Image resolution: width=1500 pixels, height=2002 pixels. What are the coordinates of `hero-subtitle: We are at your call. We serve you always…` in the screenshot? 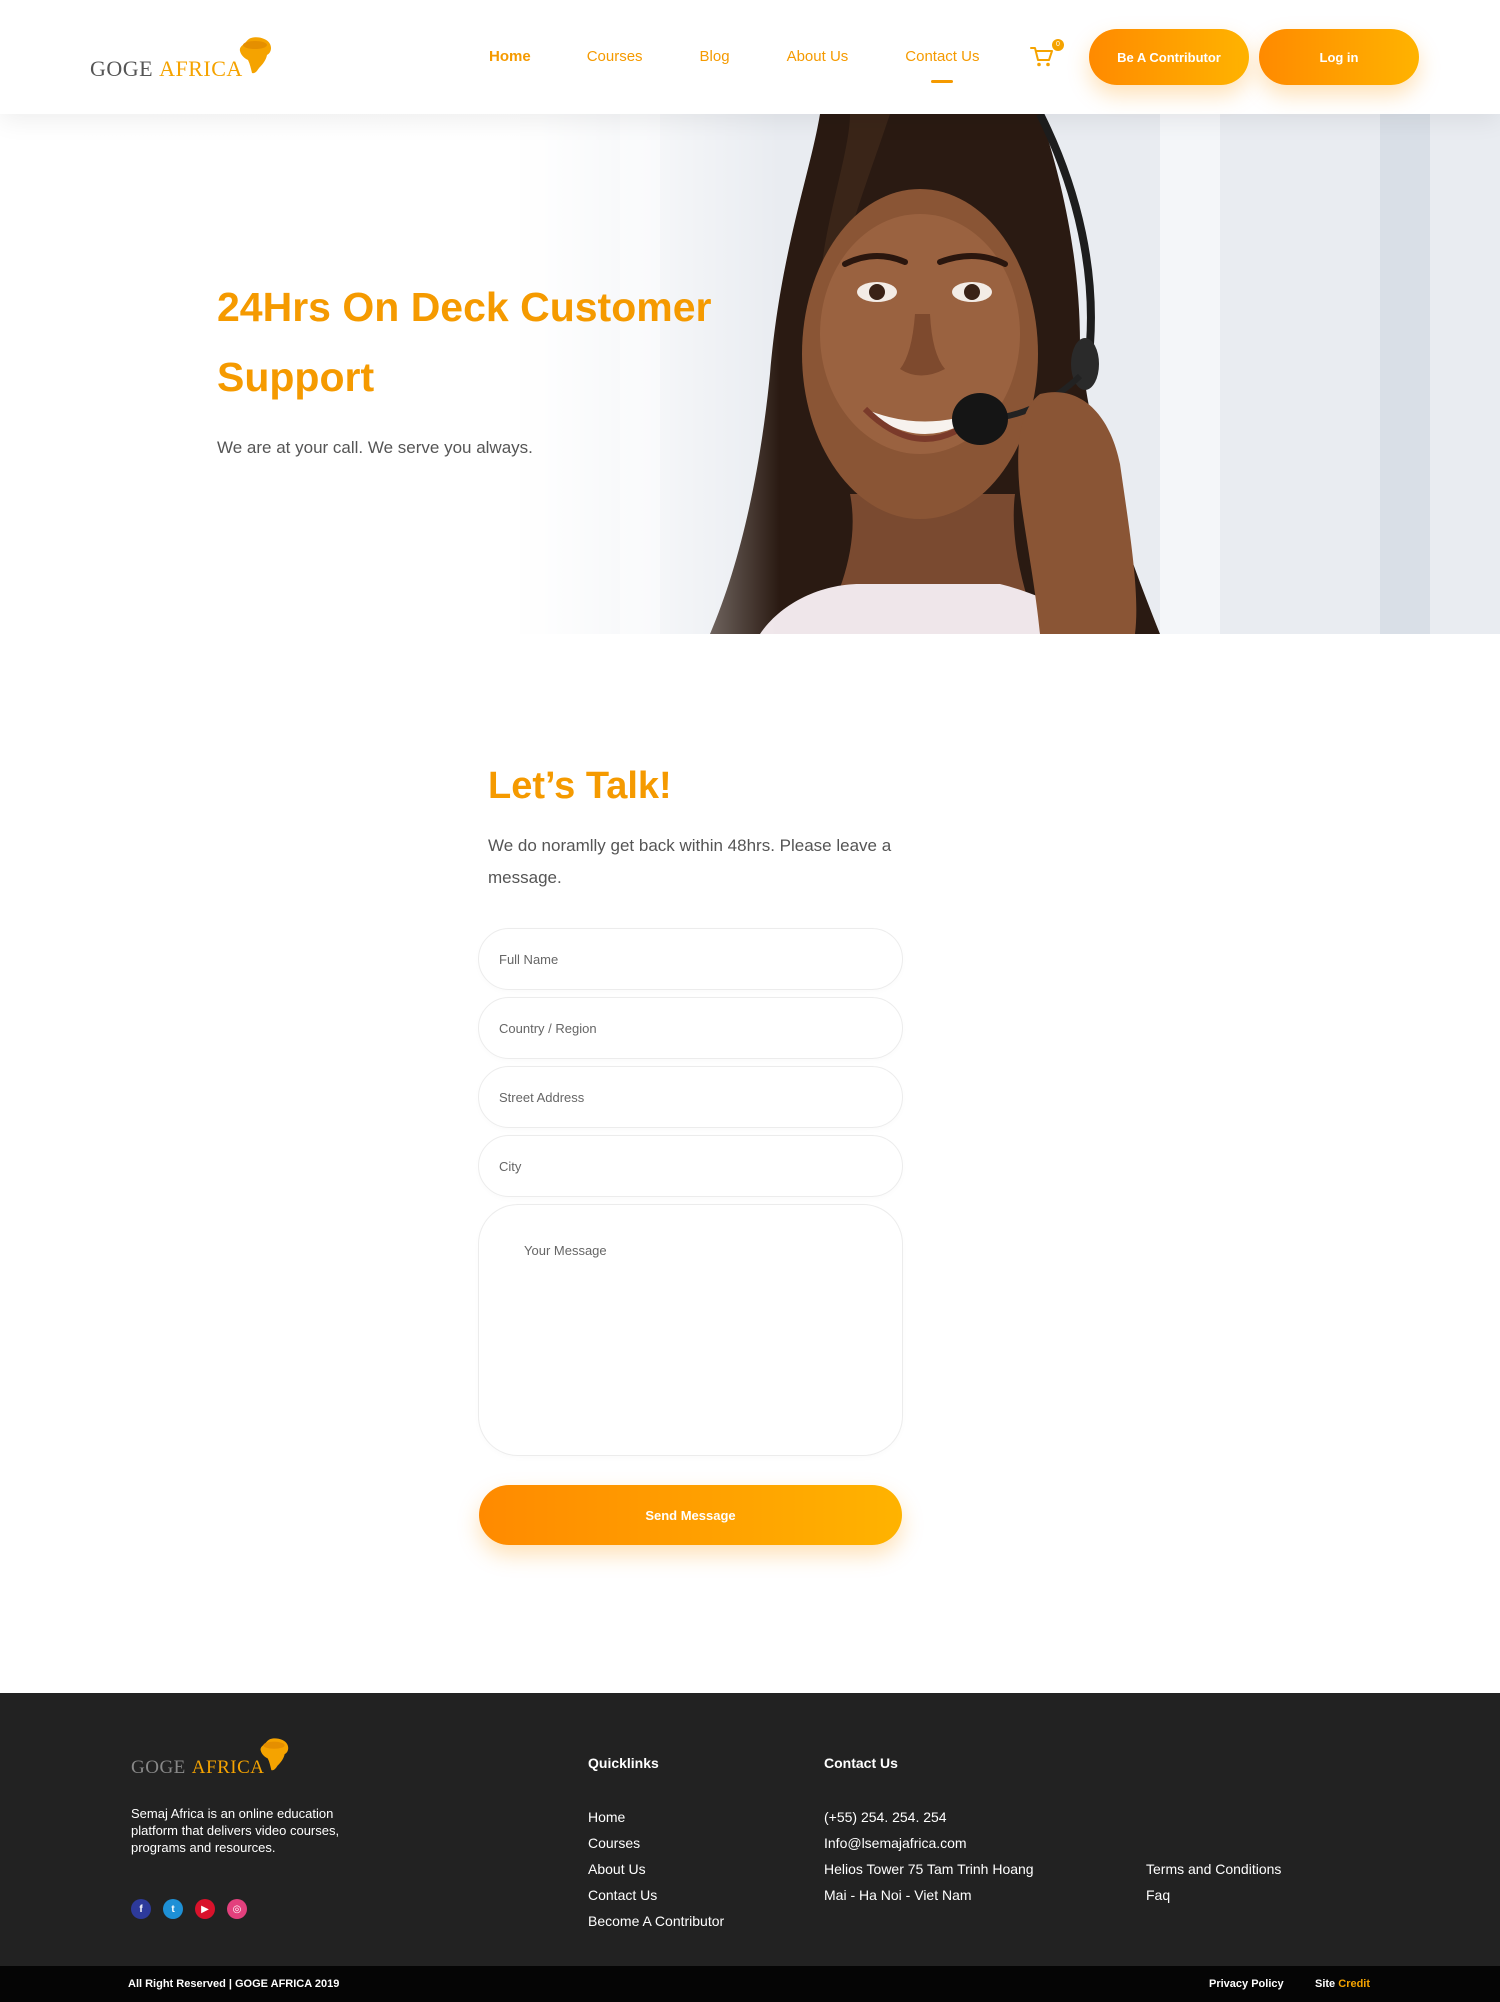 It's located at (375, 447).